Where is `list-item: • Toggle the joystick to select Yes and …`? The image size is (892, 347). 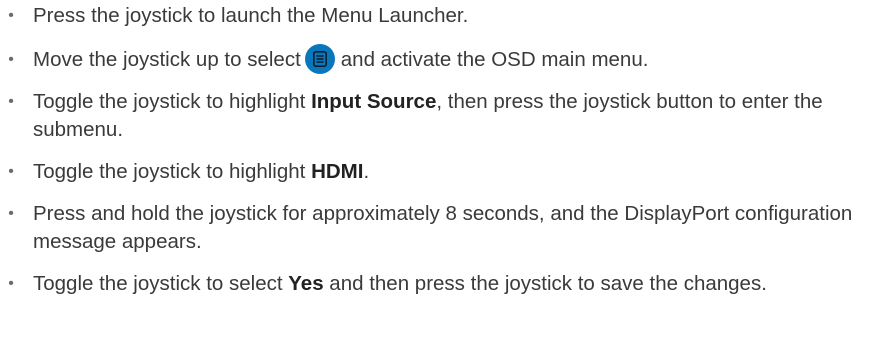
list-item: • Toggle the joystick to select Yes and … is located at coordinates (446, 284).